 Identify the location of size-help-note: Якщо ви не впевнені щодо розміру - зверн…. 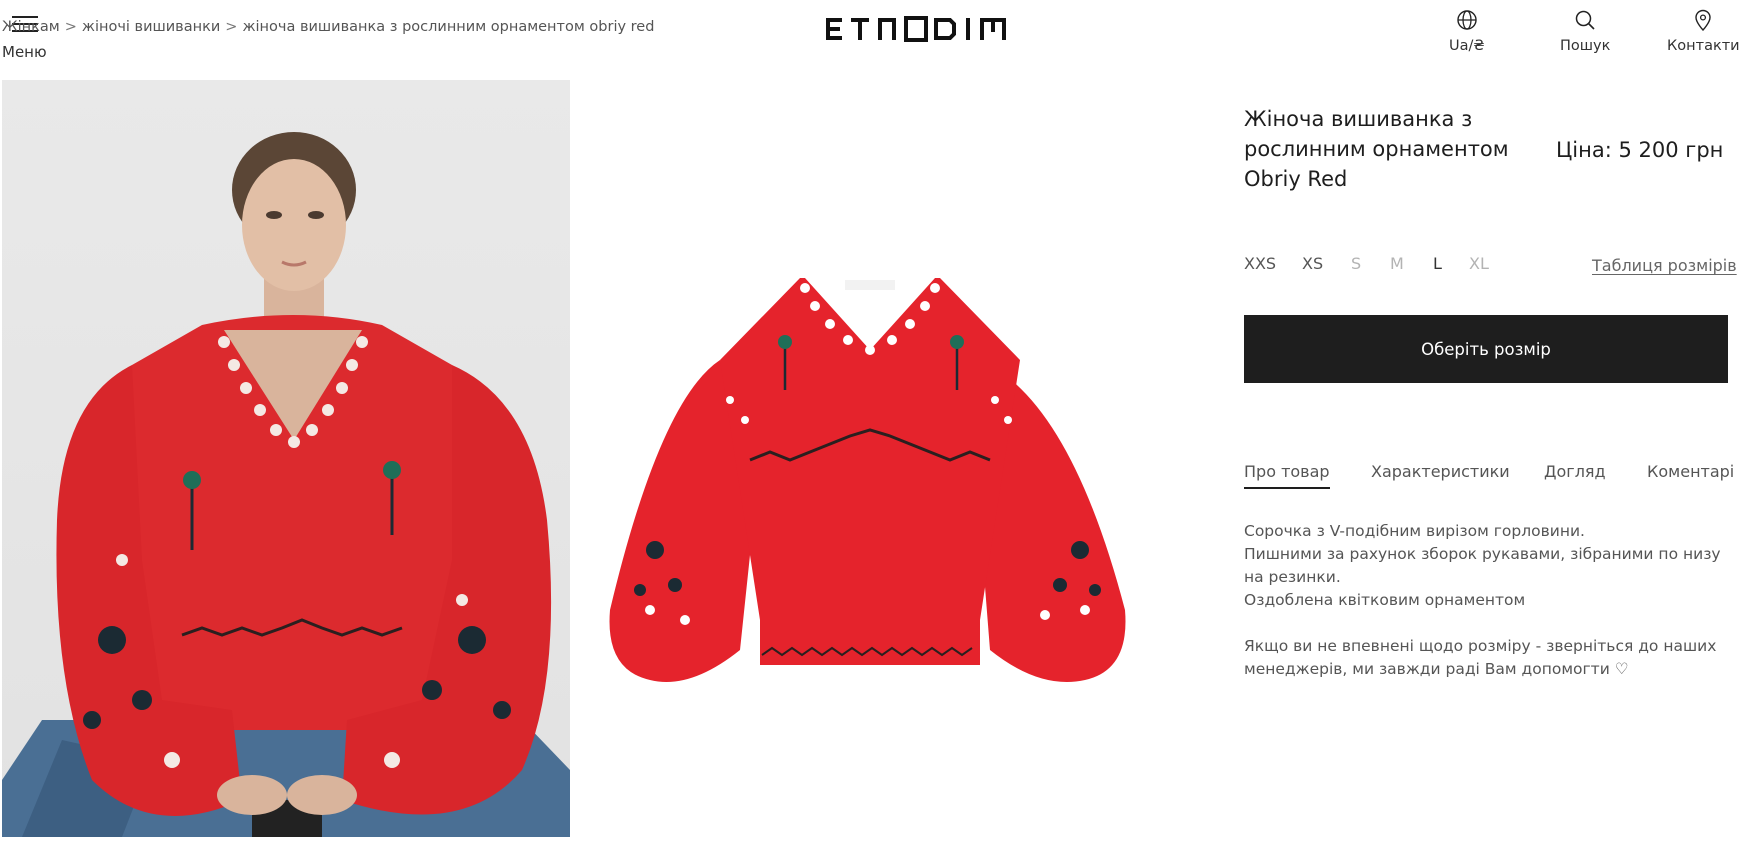
(1480, 657).